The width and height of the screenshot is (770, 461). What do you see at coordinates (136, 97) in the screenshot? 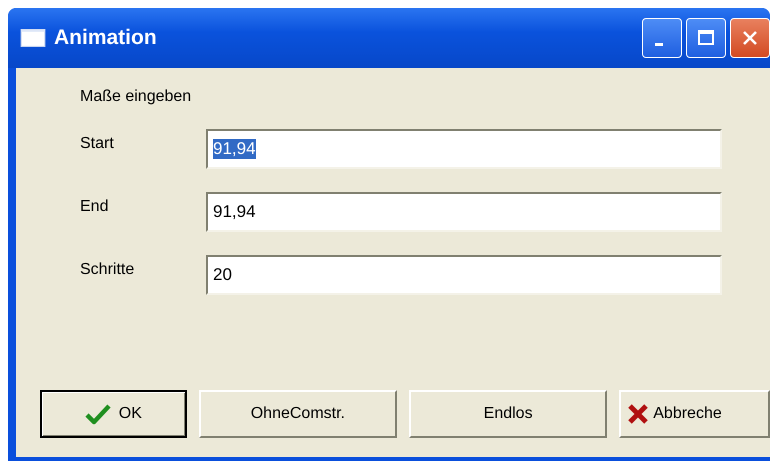
I see `section-label: Maße eingeben` at bounding box center [136, 97].